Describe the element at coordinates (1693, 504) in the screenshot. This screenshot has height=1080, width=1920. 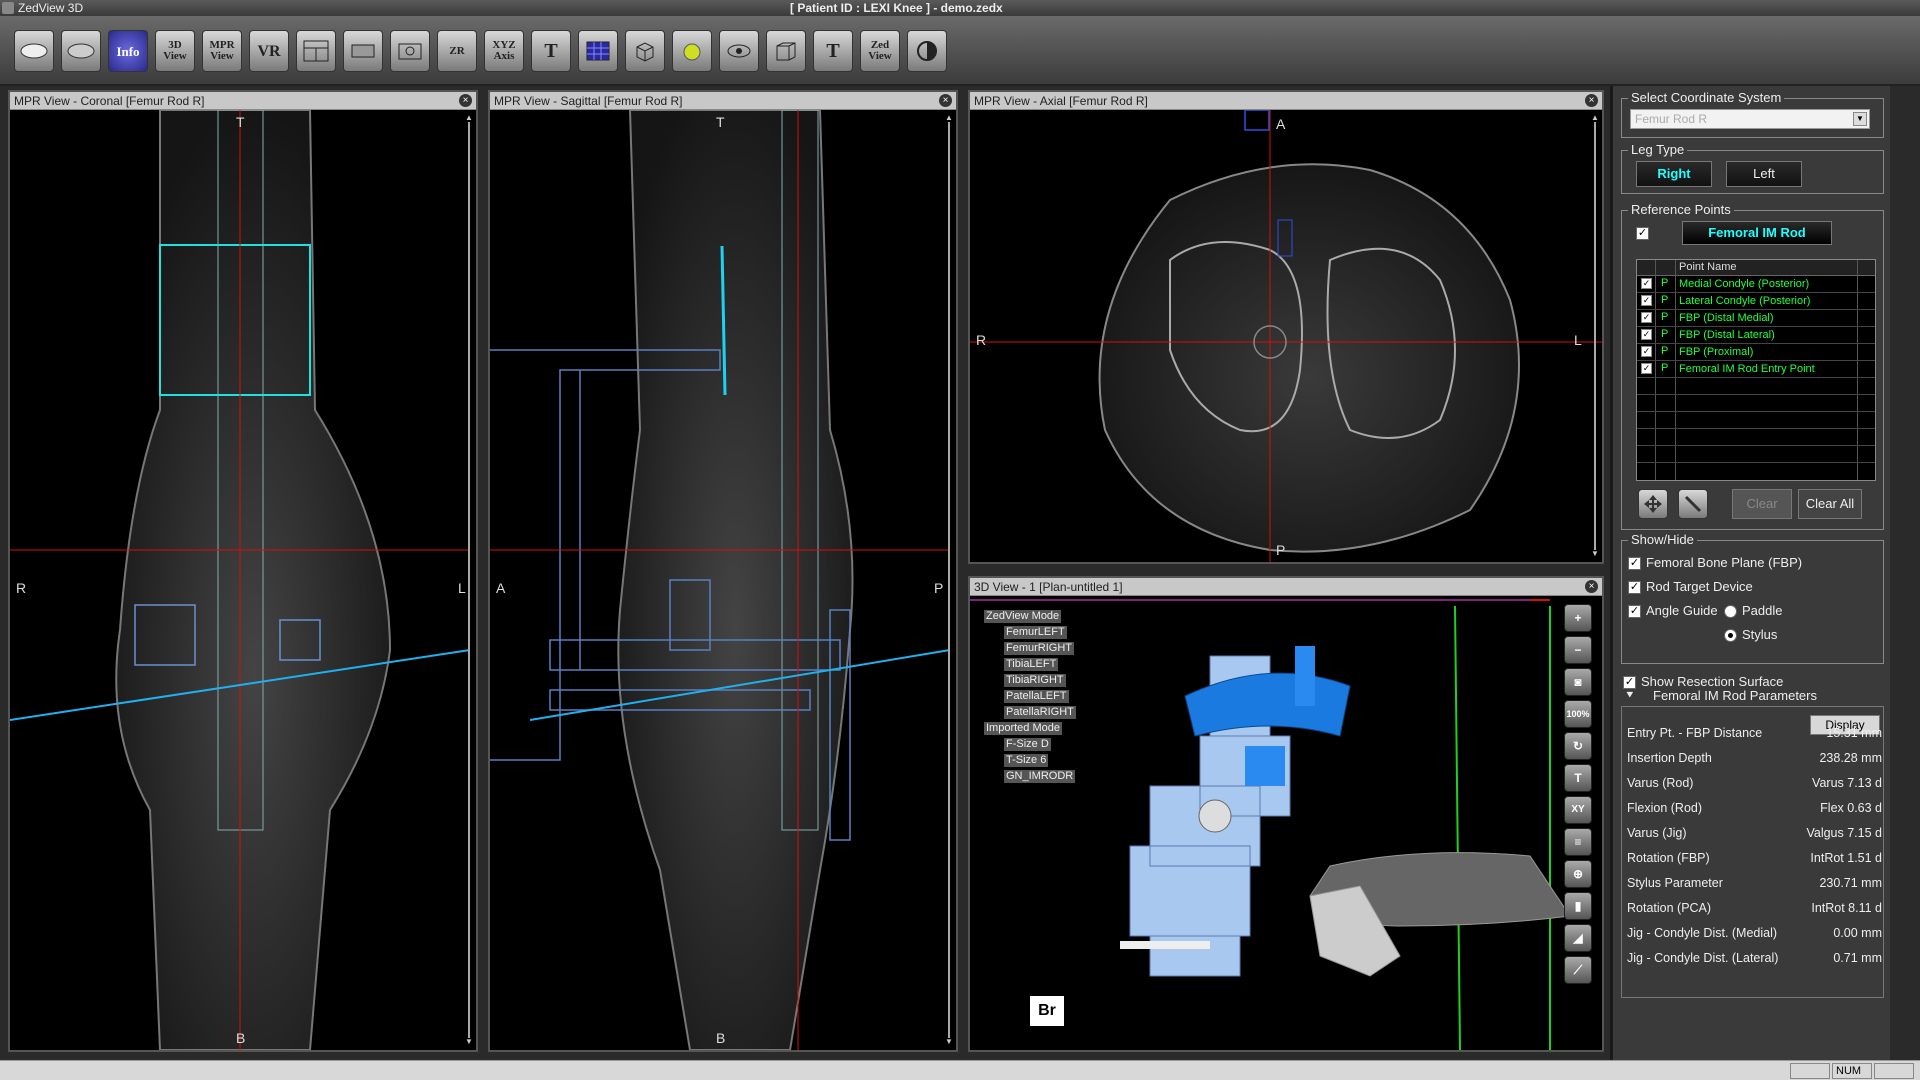
I see `pick-point-icon` at that location.